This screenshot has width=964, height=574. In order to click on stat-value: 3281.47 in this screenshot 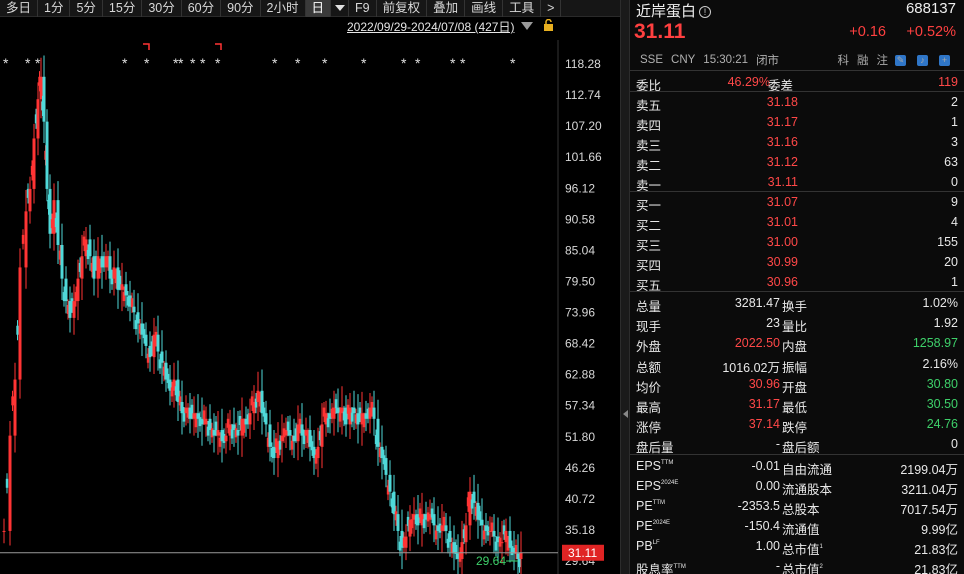, I will do `click(757, 303)`.